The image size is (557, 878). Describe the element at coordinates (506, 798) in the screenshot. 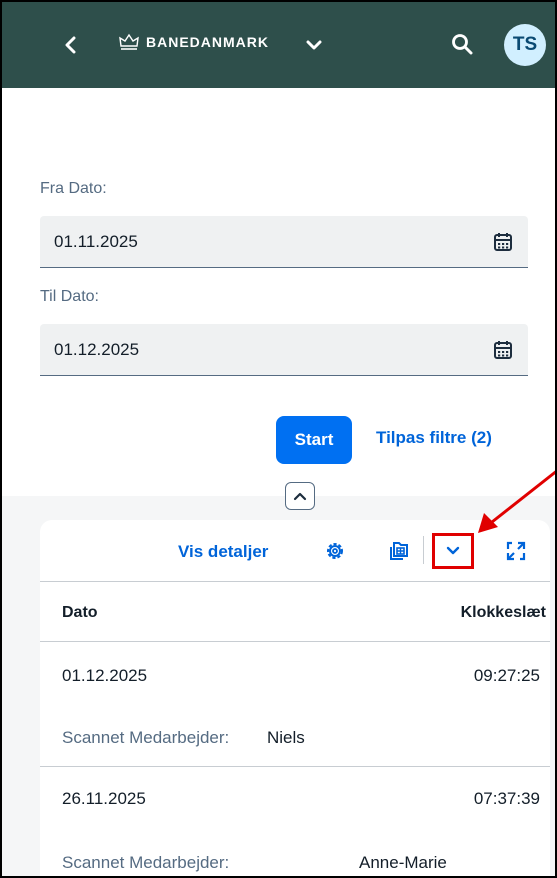

I see `row-time: 07:37:39` at that location.